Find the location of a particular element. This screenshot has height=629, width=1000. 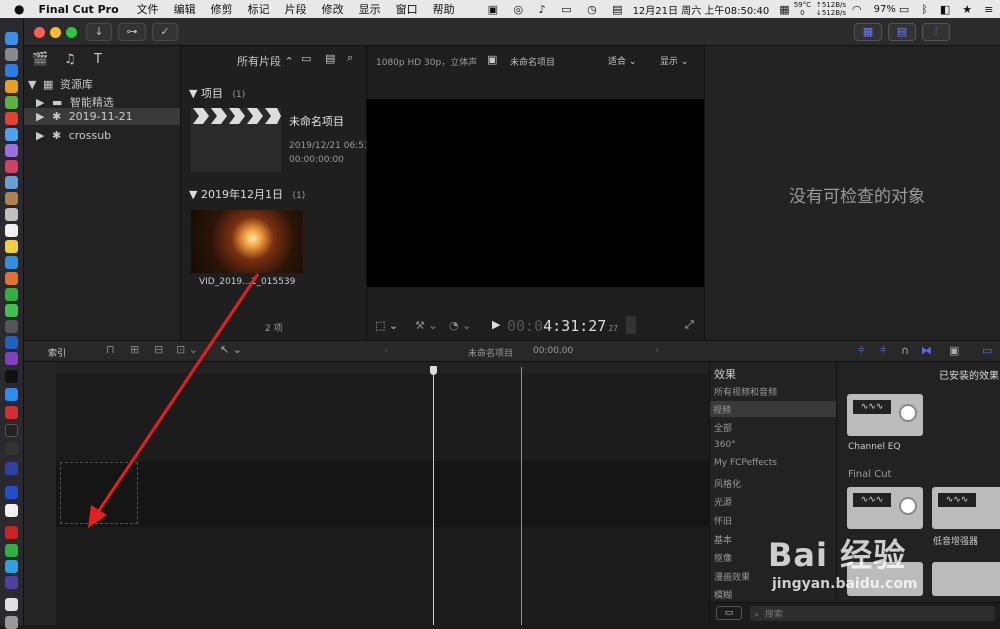

battery-icon: ▭ is located at coordinates (904, 9).